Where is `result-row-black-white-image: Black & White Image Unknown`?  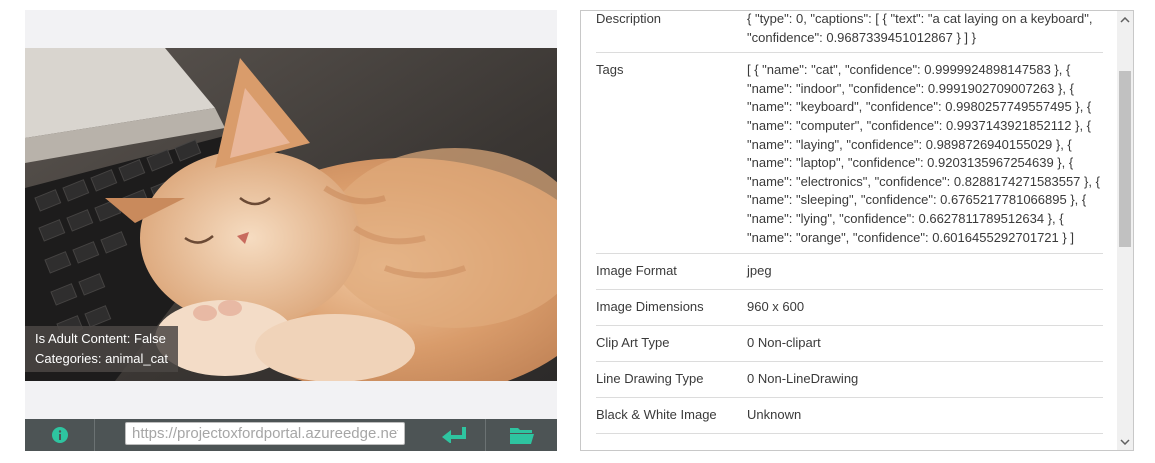
result-row-black-white-image: Black & White Image Unknown is located at coordinates (849, 416).